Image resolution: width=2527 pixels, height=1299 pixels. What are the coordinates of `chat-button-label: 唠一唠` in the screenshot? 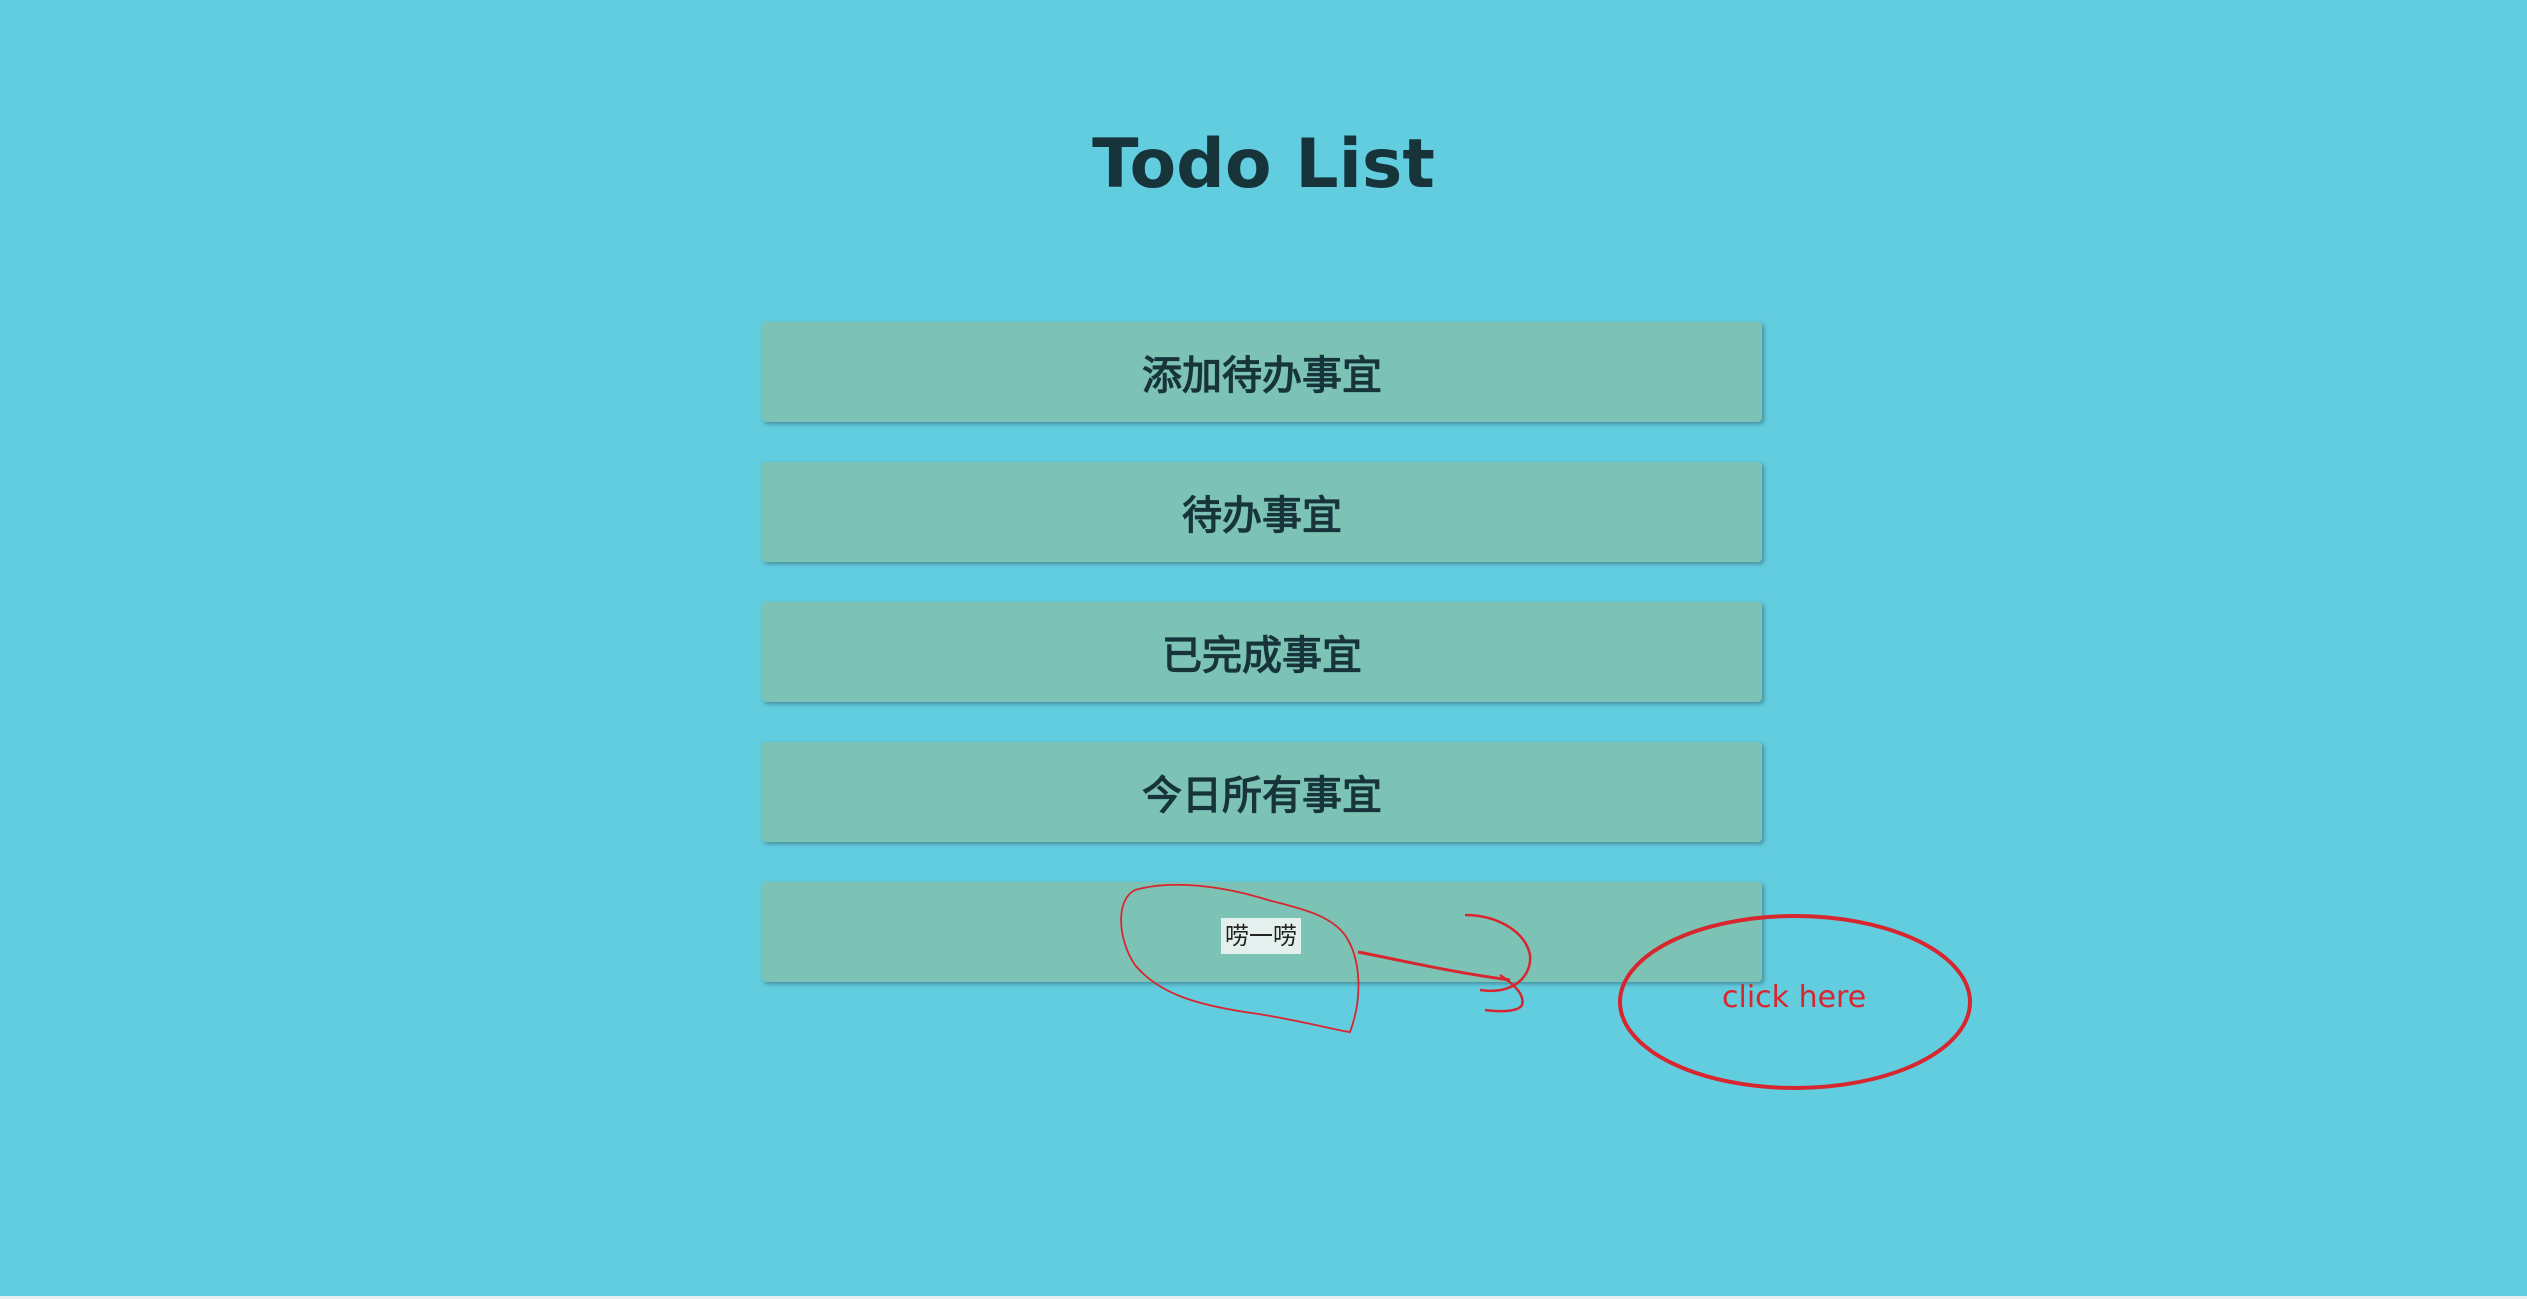 It's located at (1261, 936).